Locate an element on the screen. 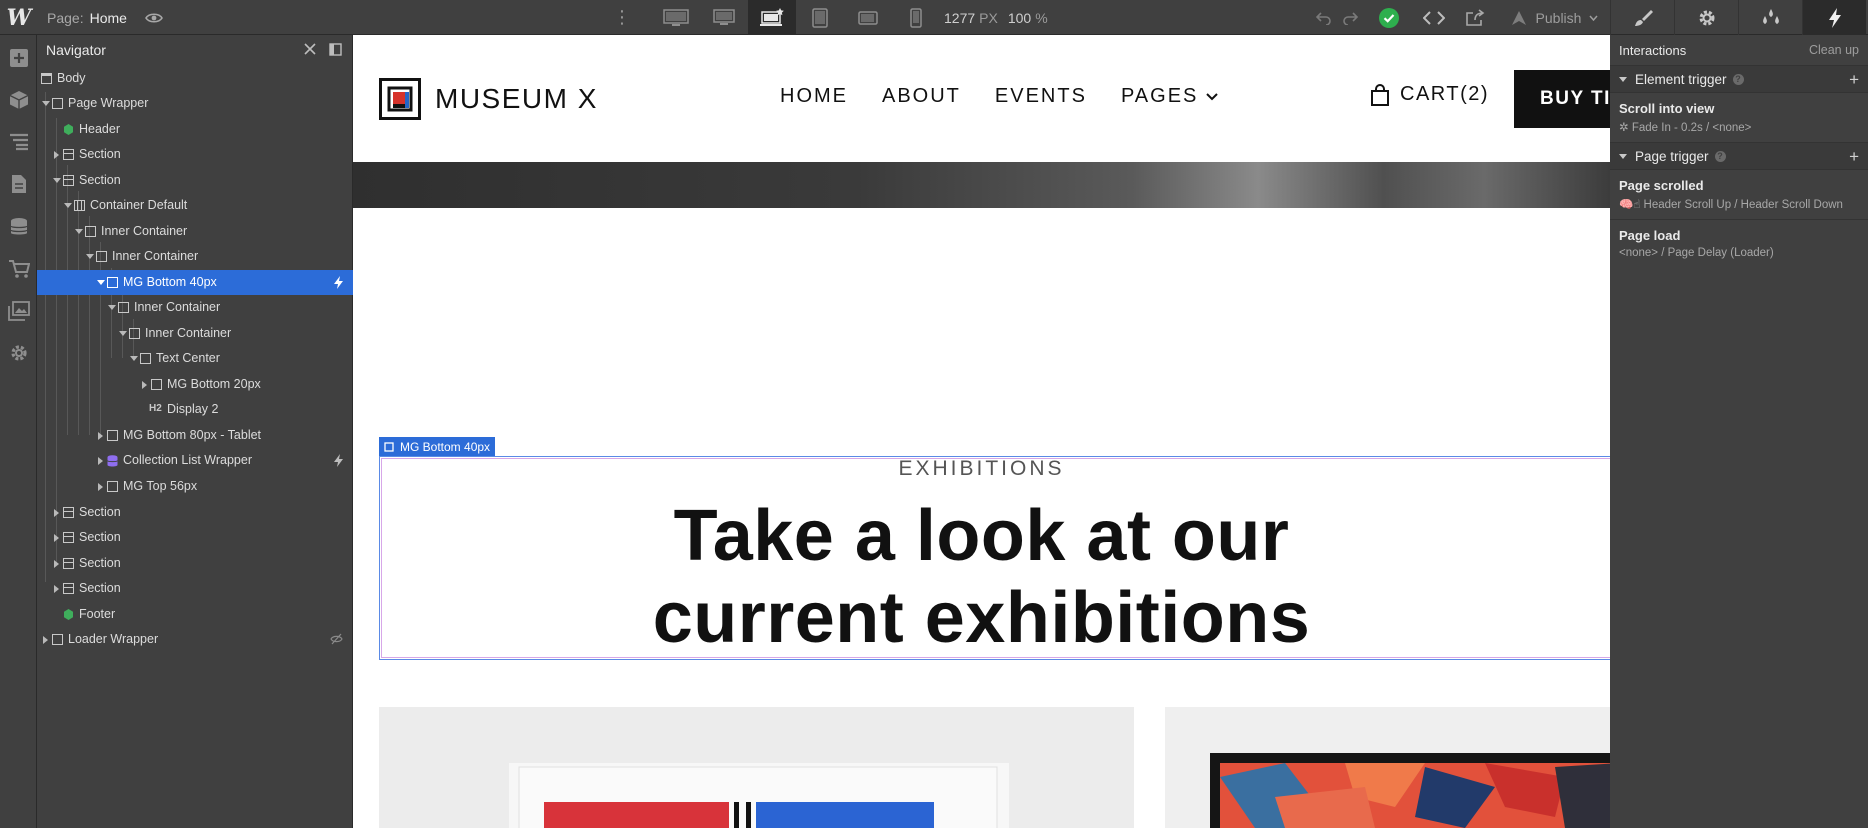 Image resolution: width=1868 pixels, height=828 pixels. navigator-item: Footer is located at coordinates (195, 614).